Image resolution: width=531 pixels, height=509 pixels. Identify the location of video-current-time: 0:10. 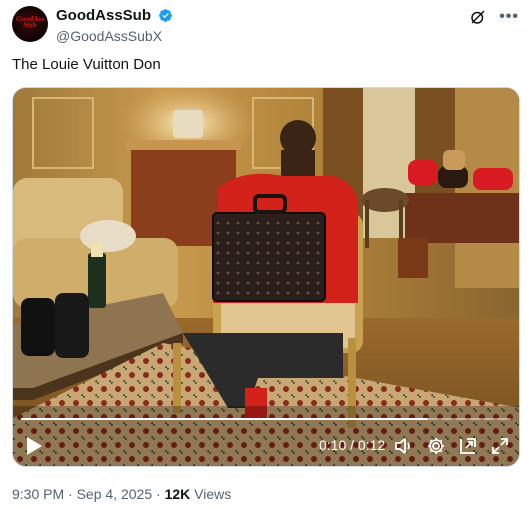
(333, 445).